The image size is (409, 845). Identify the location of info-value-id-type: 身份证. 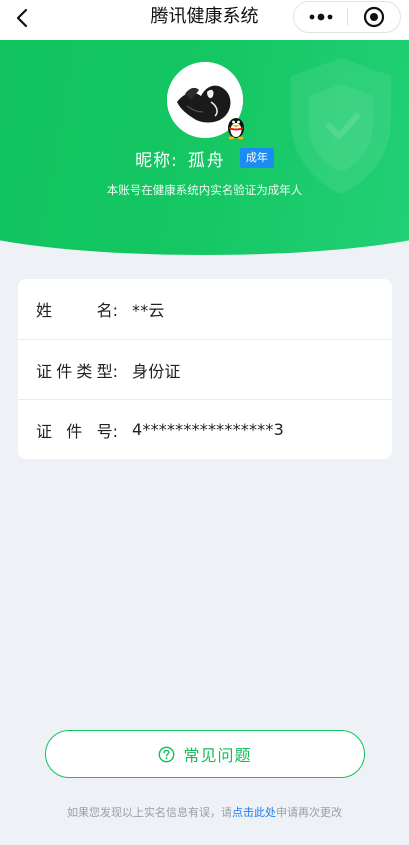
(156, 371).